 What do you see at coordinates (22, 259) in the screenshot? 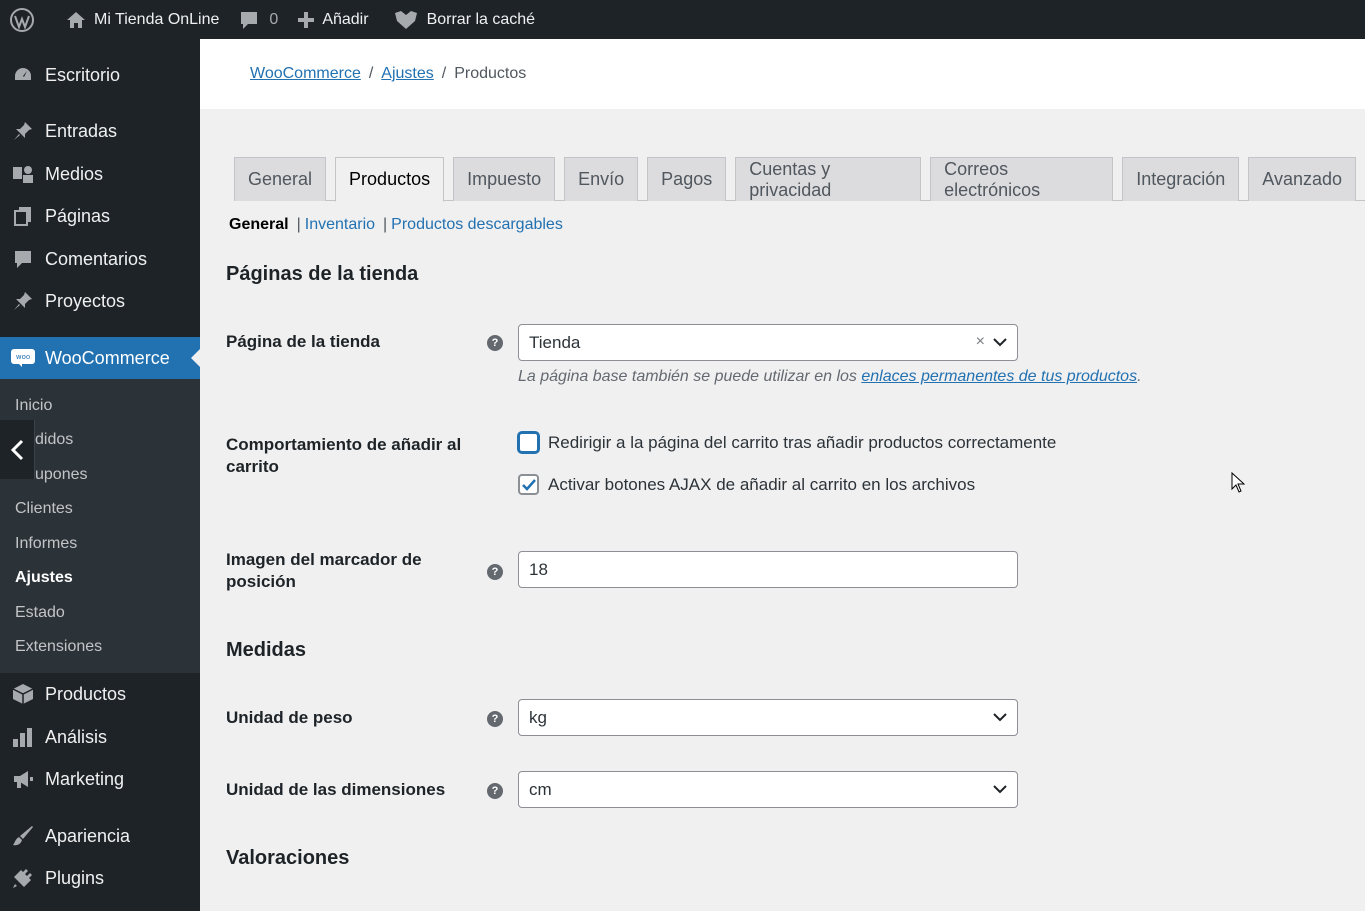
I see `comments-icon` at bounding box center [22, 259].